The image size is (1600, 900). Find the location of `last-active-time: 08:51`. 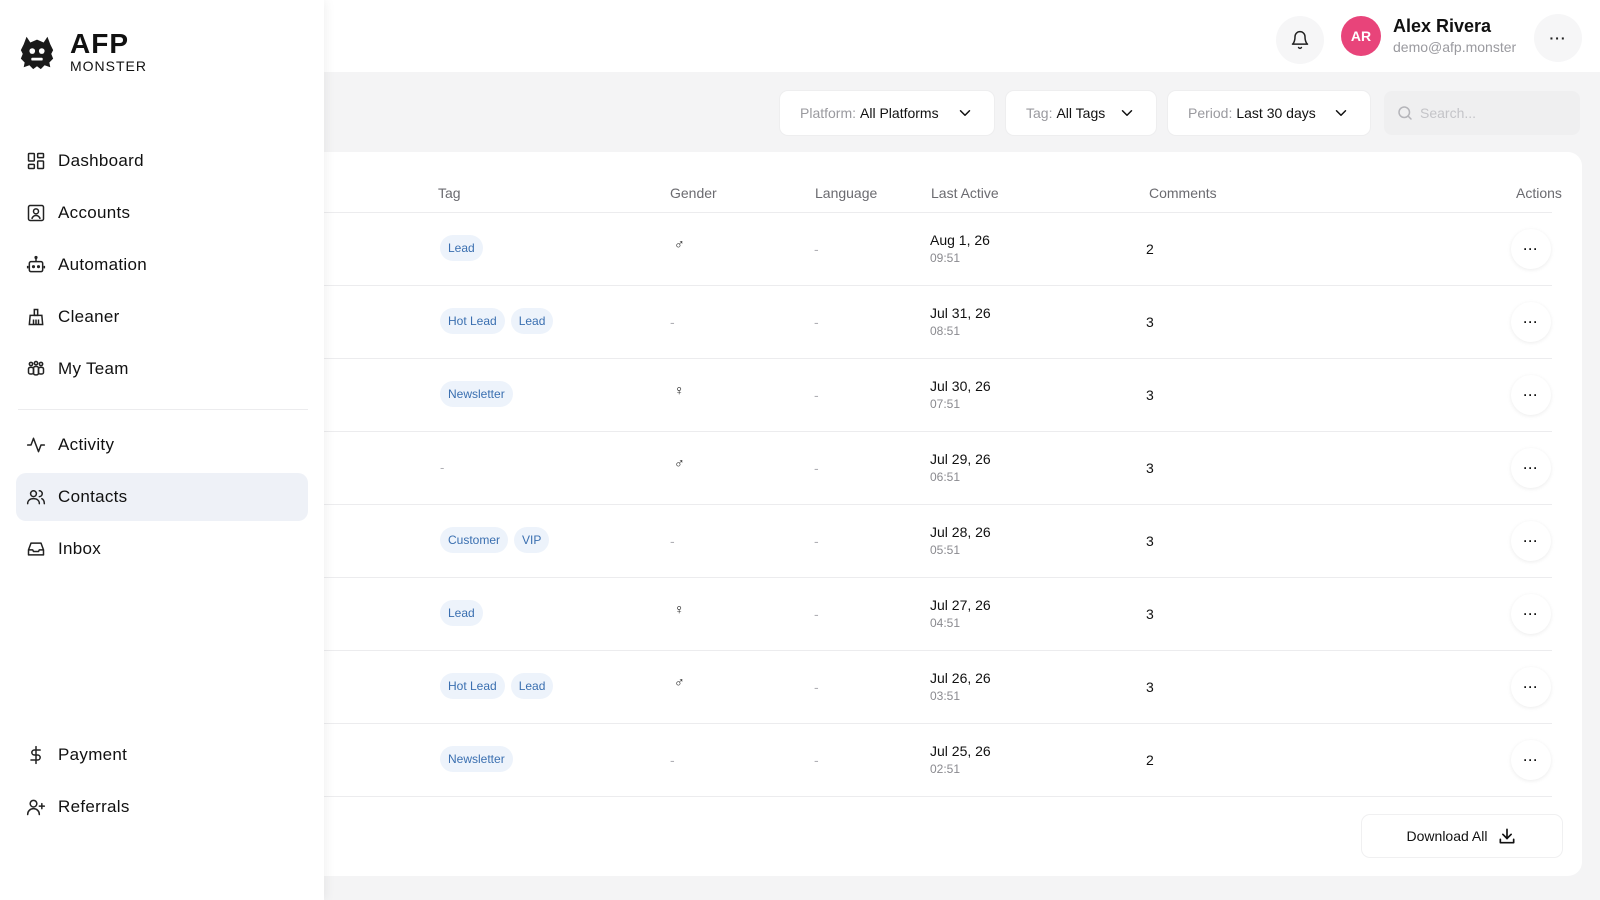

last-active-time: 08:51 is located at coordinates (945, 331).